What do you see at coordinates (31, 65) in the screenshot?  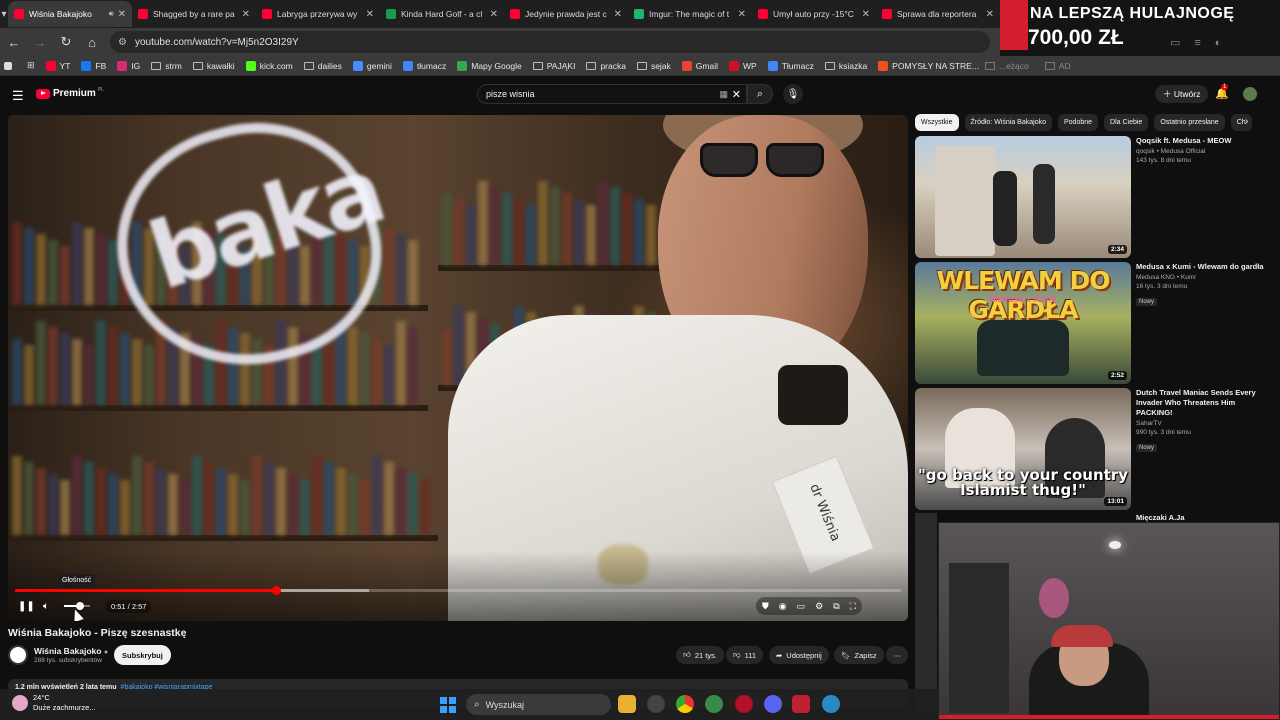 I see `apps-grid-icon: ⊞` at bounding box center [31, 65].